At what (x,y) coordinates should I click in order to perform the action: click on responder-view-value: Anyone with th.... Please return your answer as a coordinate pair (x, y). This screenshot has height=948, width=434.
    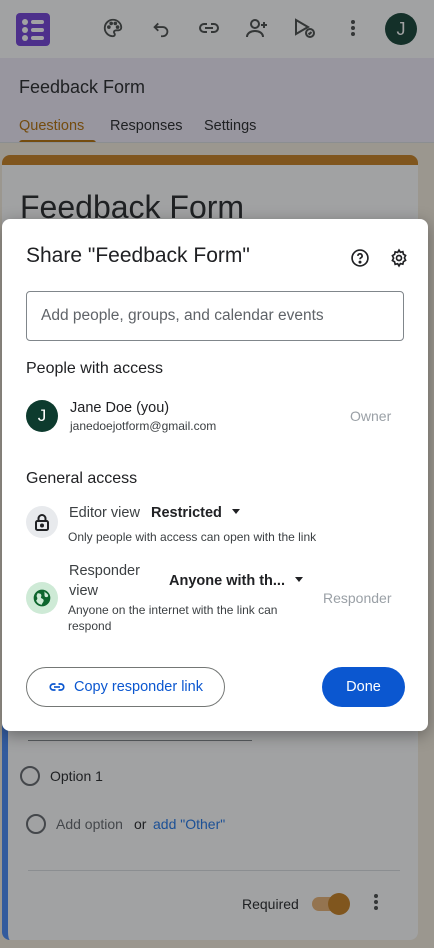
    Looking at the image, I should click on (227, 581).